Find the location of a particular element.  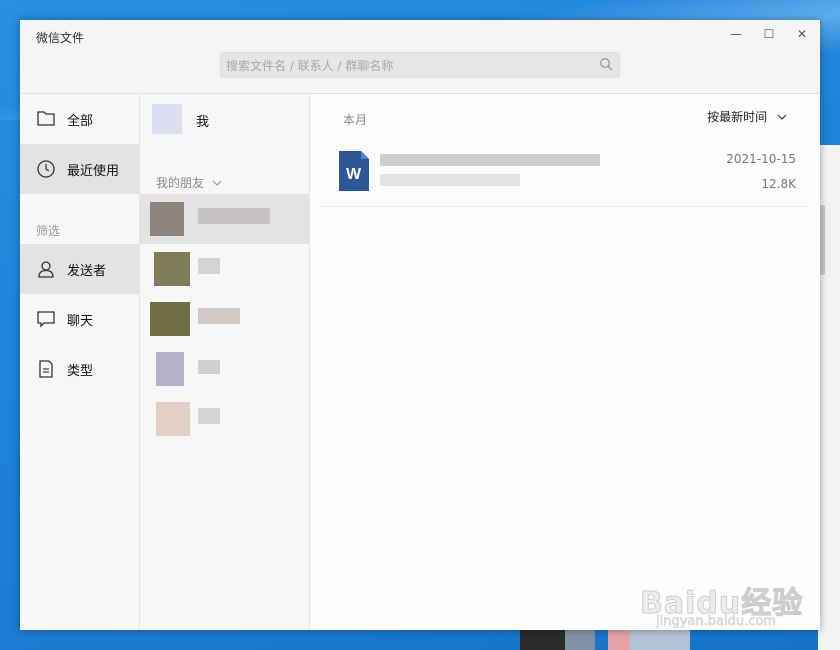

file-date: 2021-10-15 is located at coordinates (761, 159).